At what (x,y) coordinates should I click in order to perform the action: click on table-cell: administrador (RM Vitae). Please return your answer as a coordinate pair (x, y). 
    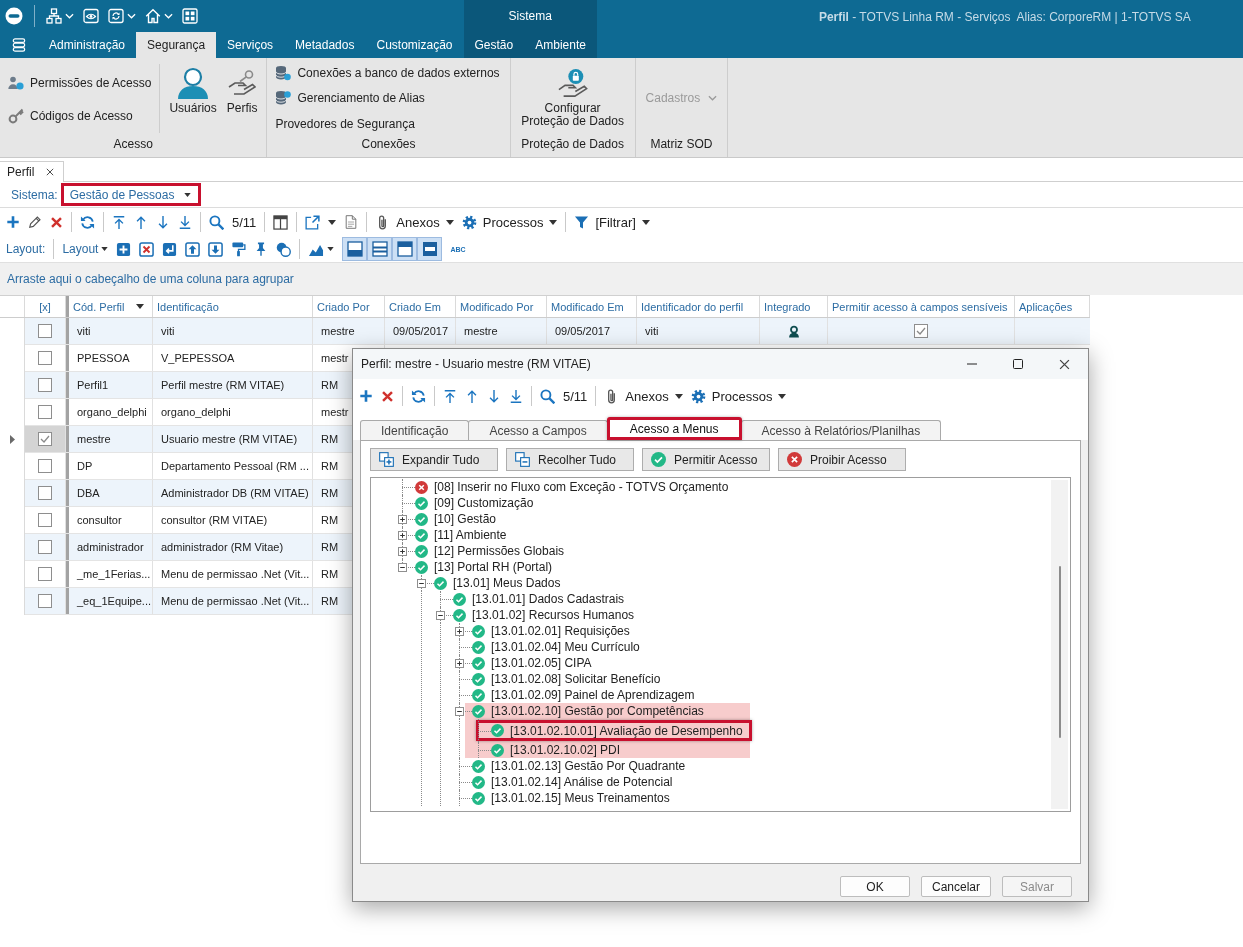
    Looking at the image, I should click on (222, 547).